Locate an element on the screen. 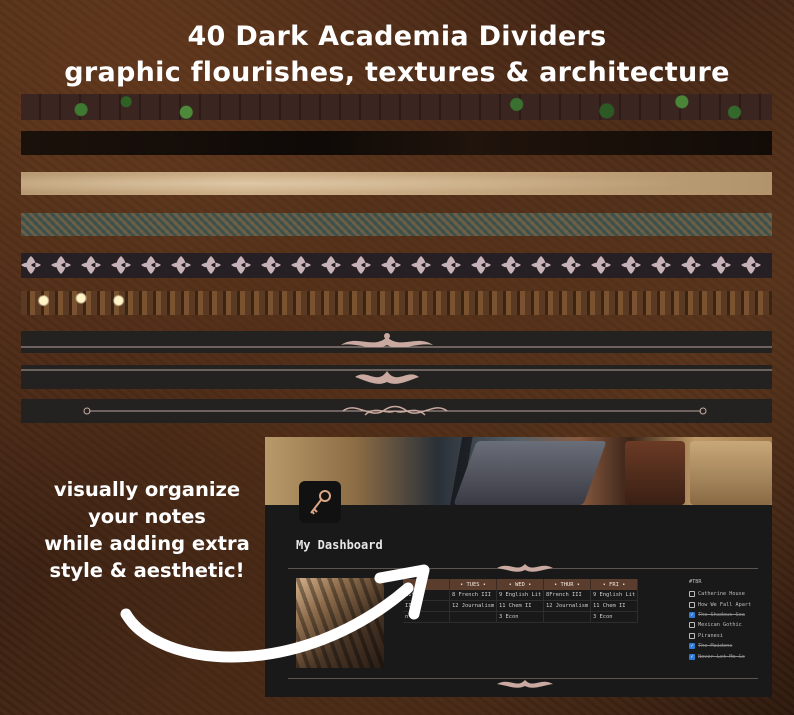 This screenshot has height=715, width=794. tbr-item: Catherine House is located at coordinates (729, 594).